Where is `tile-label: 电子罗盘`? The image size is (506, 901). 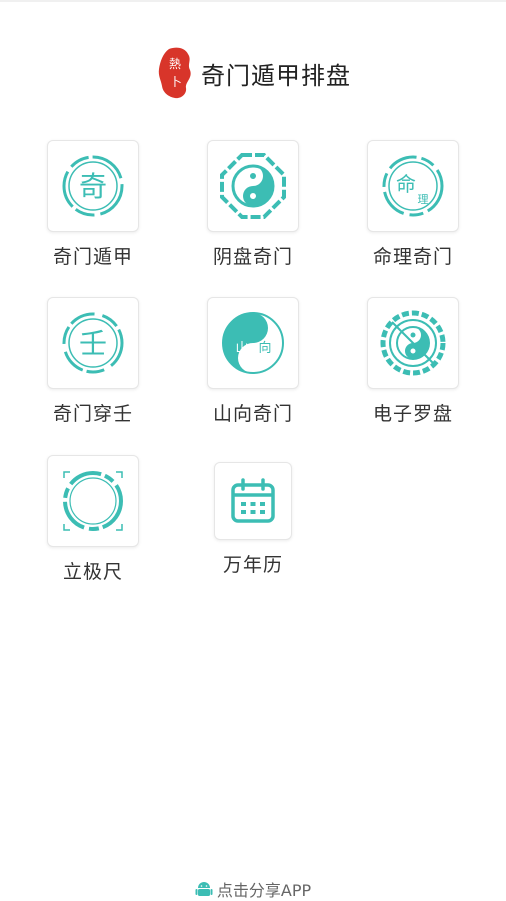 tile-label: 电子罗盘 is located at coordinates (412, 414).